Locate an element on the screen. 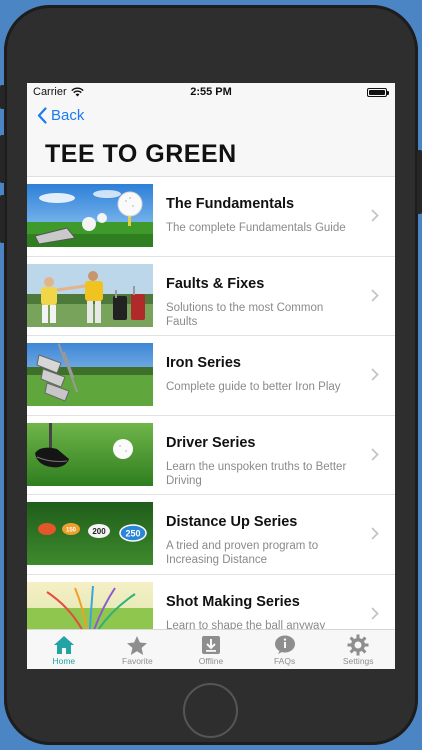 Image resolution: width=422 pixels, height=750 pixels. tab-label: FAQs is located at coordinates (284, 661).